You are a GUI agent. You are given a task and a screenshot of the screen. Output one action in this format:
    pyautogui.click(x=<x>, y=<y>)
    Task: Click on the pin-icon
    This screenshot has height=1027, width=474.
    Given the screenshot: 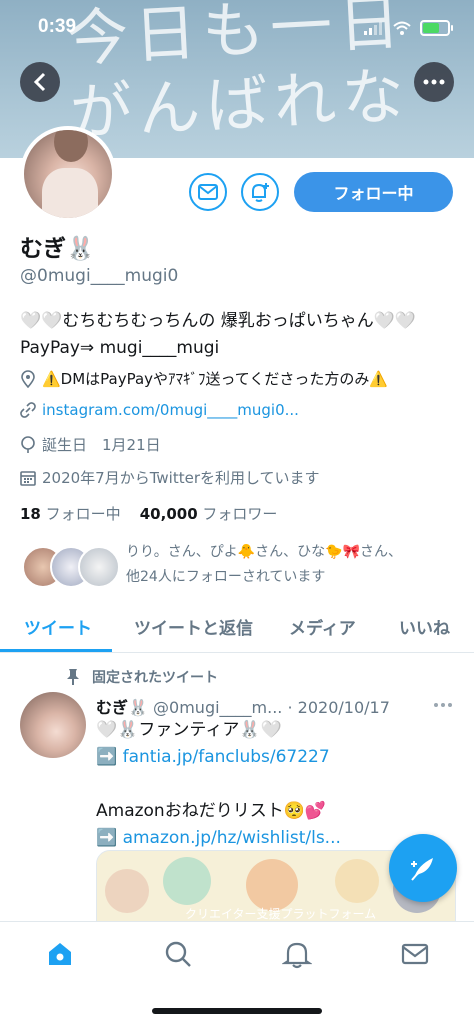 What is the action you would take?
    pyautogui.click(x=73, y=677)
    